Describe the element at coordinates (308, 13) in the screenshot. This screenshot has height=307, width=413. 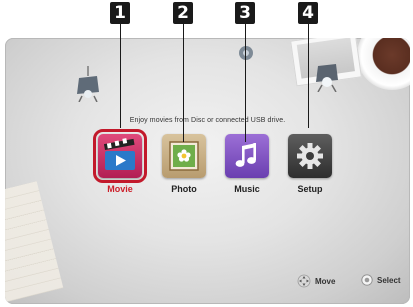
I see `callout-4: 4` at that location.